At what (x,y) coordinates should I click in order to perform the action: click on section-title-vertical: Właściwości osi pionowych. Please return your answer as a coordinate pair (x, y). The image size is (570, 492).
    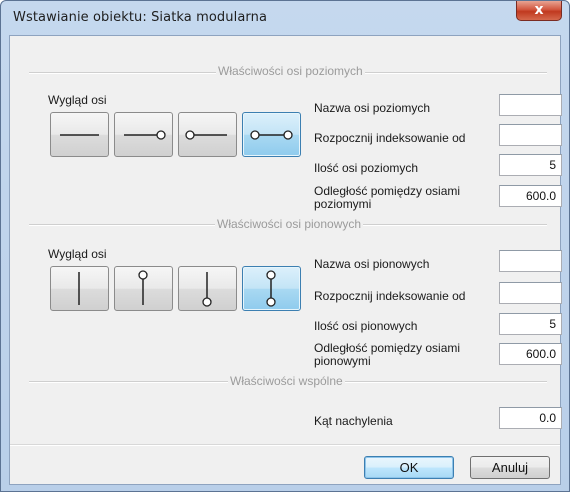
    Looking at the image, I should click on (289, 224).